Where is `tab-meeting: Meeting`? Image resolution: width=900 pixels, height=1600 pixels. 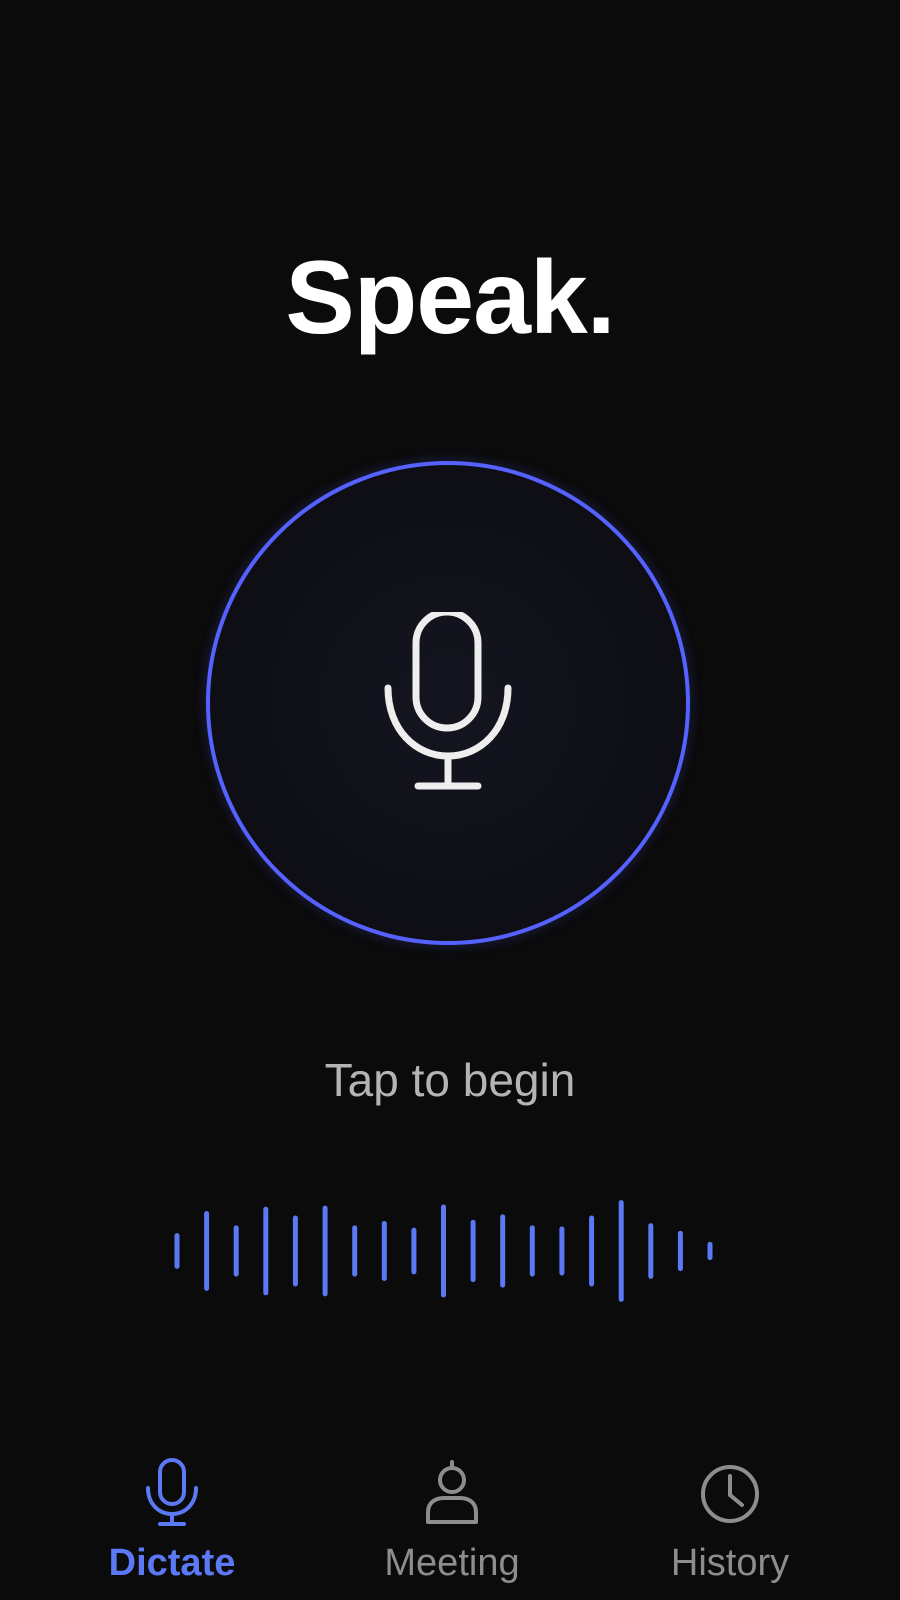
tab-meeting: Meeting is located at coordinates (452, 1520).